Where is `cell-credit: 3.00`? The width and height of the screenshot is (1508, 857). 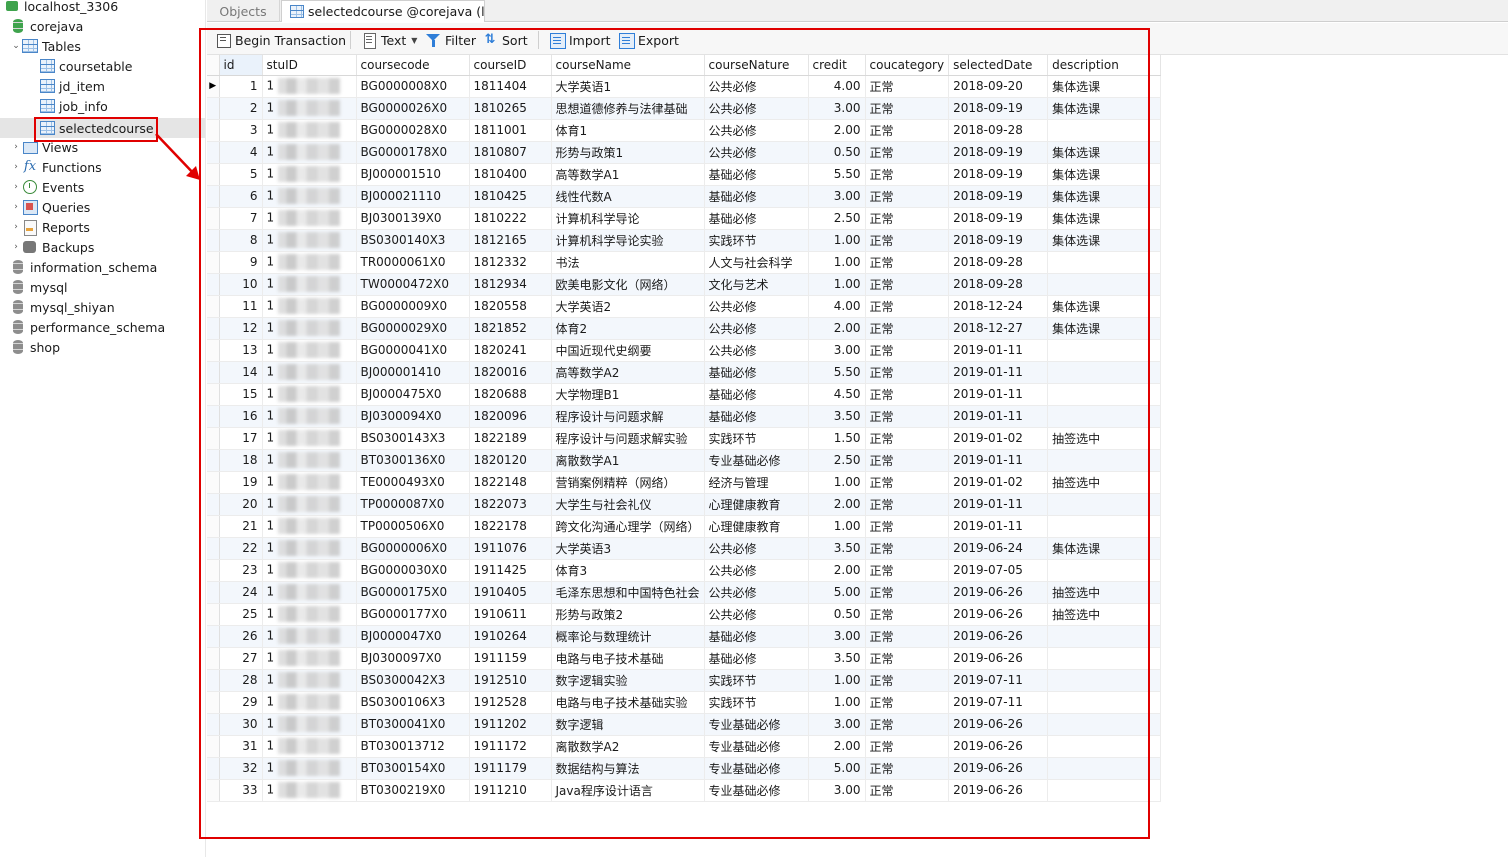
cell-credit: 3.00 is located at coordinates (837, 724).